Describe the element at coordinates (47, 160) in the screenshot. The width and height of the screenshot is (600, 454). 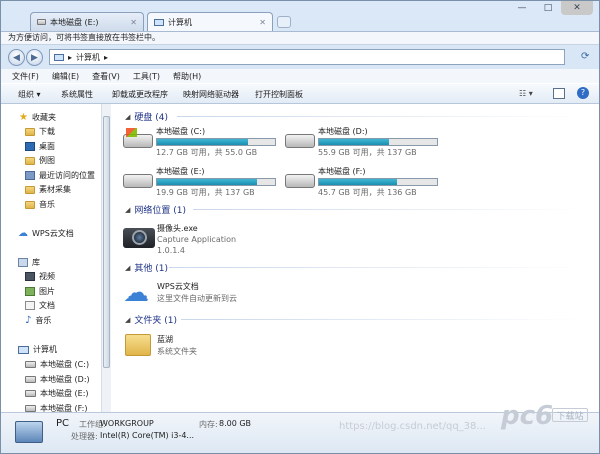
I see `sidebar-label: 例图` at that location.